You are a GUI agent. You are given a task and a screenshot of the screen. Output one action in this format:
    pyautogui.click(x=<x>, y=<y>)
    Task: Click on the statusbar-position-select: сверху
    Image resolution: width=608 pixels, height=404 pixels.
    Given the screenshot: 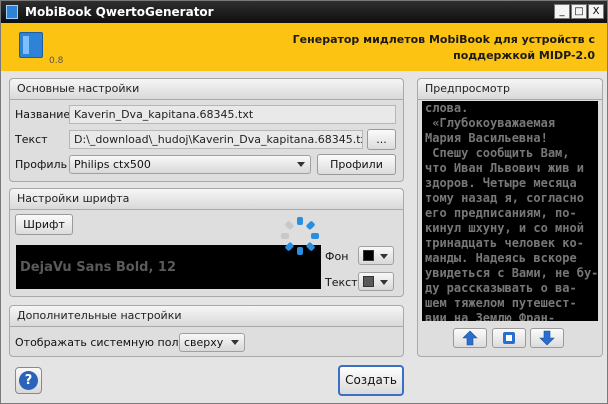 What is the action you would take?
    pyautogui.click(x=212, y=342)
    